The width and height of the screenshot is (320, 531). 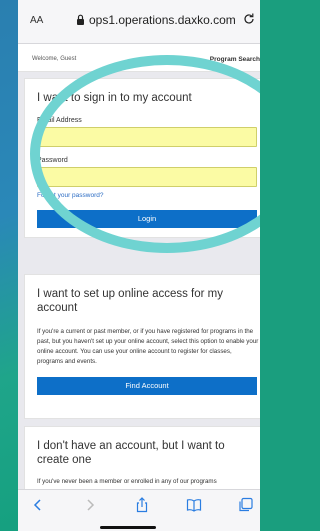 I want to click on password-label: Password, so click(x=52, y=160).